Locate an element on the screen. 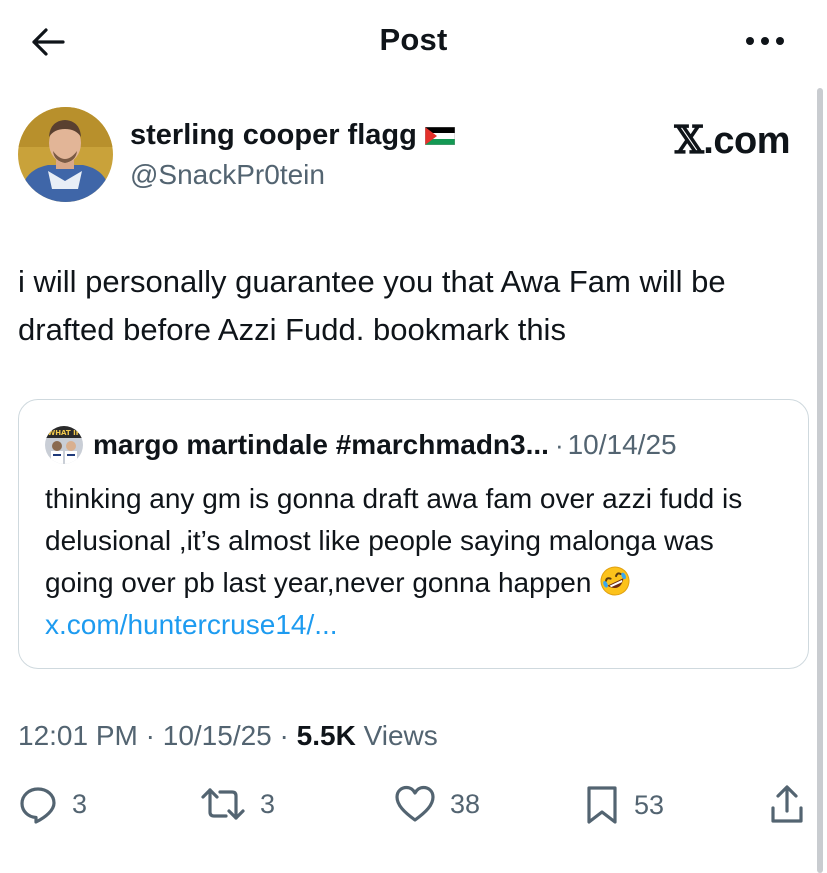 The image size is (827, 873). action-bar: 3 3 38 53 is located at coordinates (418, 809).